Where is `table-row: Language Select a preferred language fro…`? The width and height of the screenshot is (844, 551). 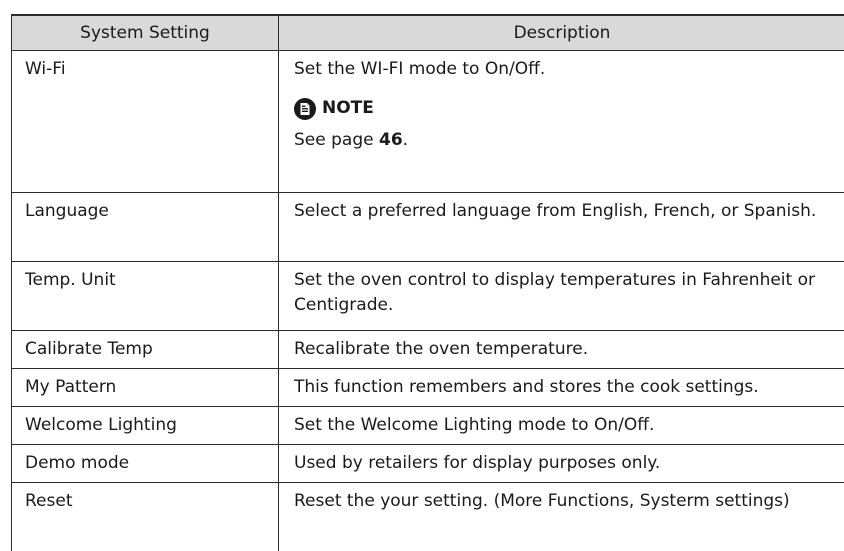 table-row: Language Select a preferred language fro… is located at coordinates (428, 227).